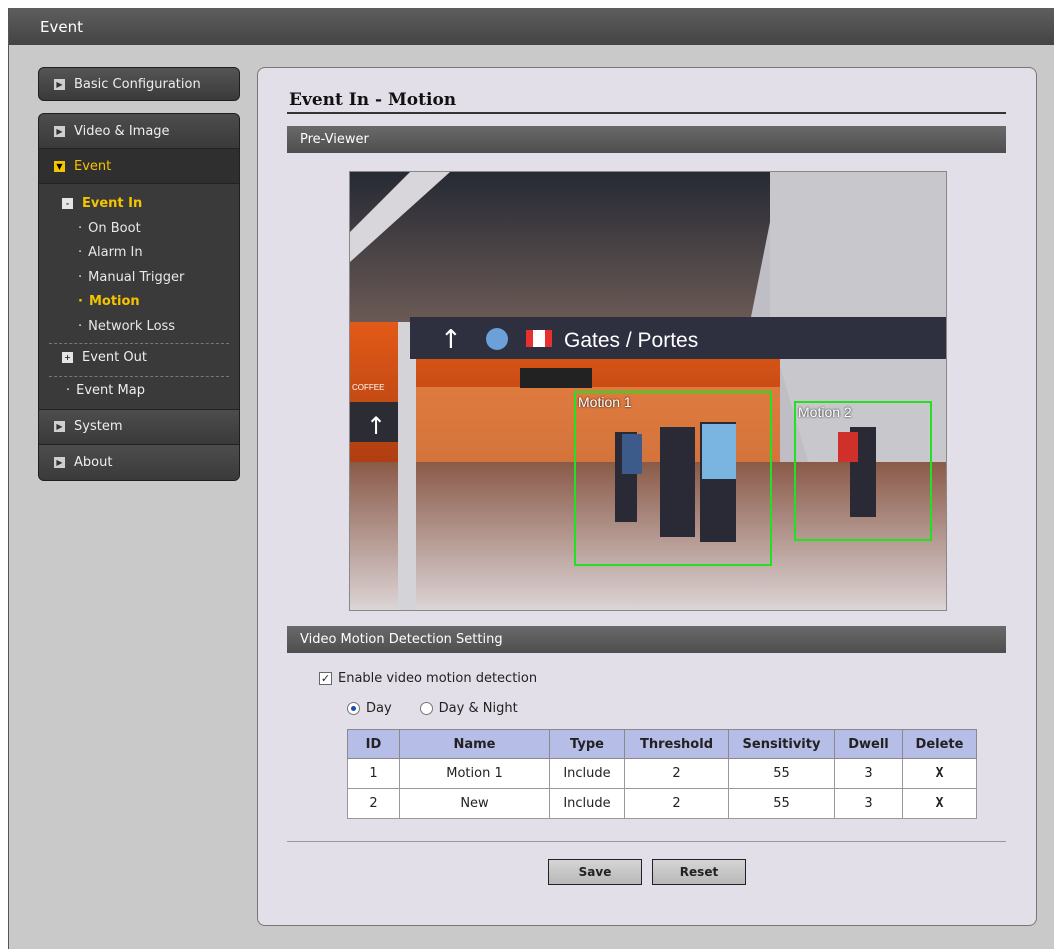 Image resolution: width=1054 pixels, height=949 pixels. I want to click on cell-name: Motion 1, so click(474, 773).